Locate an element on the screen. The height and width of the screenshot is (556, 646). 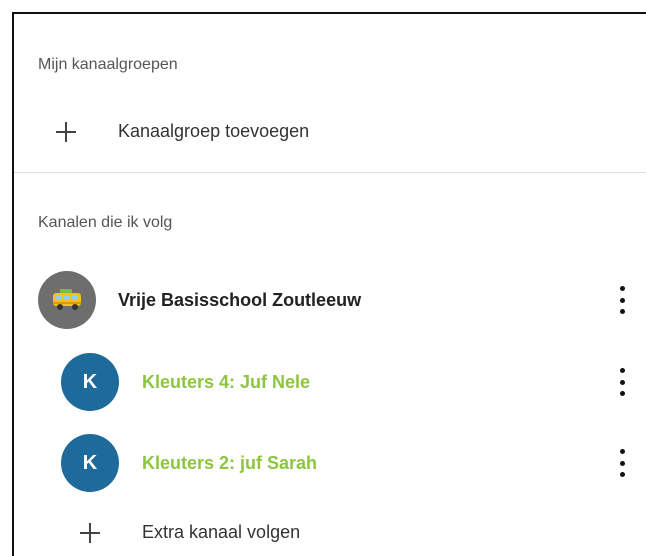
section-divider is located at coordinates (330, 172).